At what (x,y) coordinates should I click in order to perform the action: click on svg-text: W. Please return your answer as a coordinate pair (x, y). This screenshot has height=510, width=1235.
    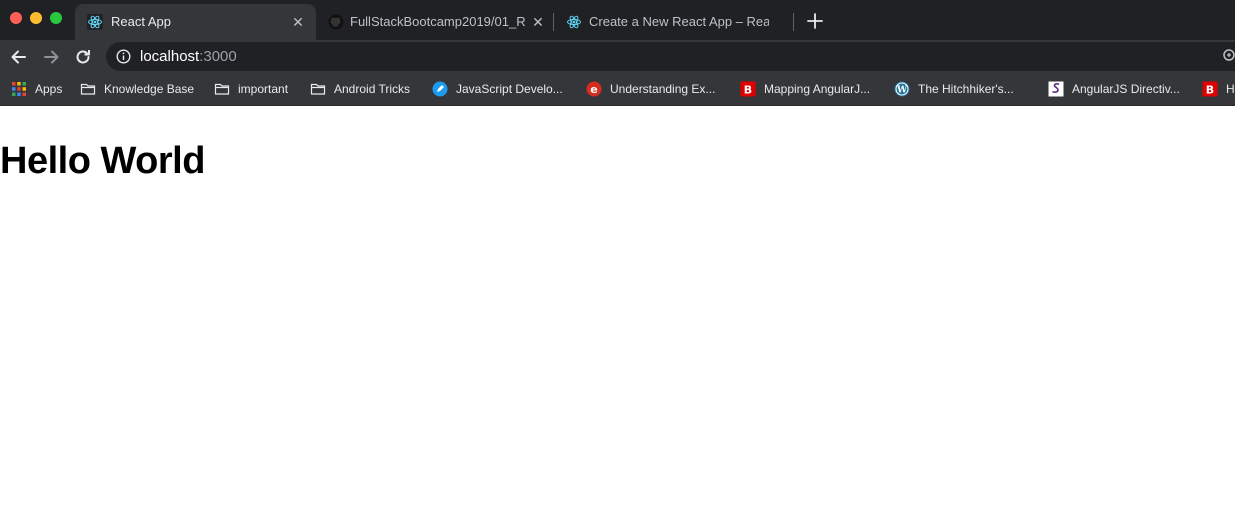
    Looking at the image, I should click on (902, 91).